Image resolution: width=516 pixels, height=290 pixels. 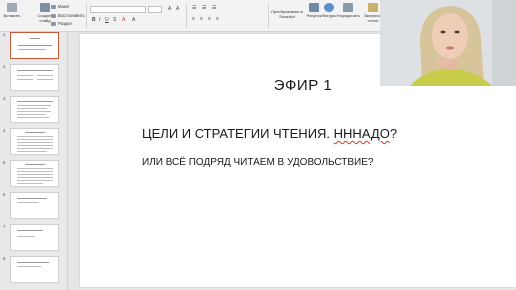 I want to click on font-size-select, so click(x=155, y=9).